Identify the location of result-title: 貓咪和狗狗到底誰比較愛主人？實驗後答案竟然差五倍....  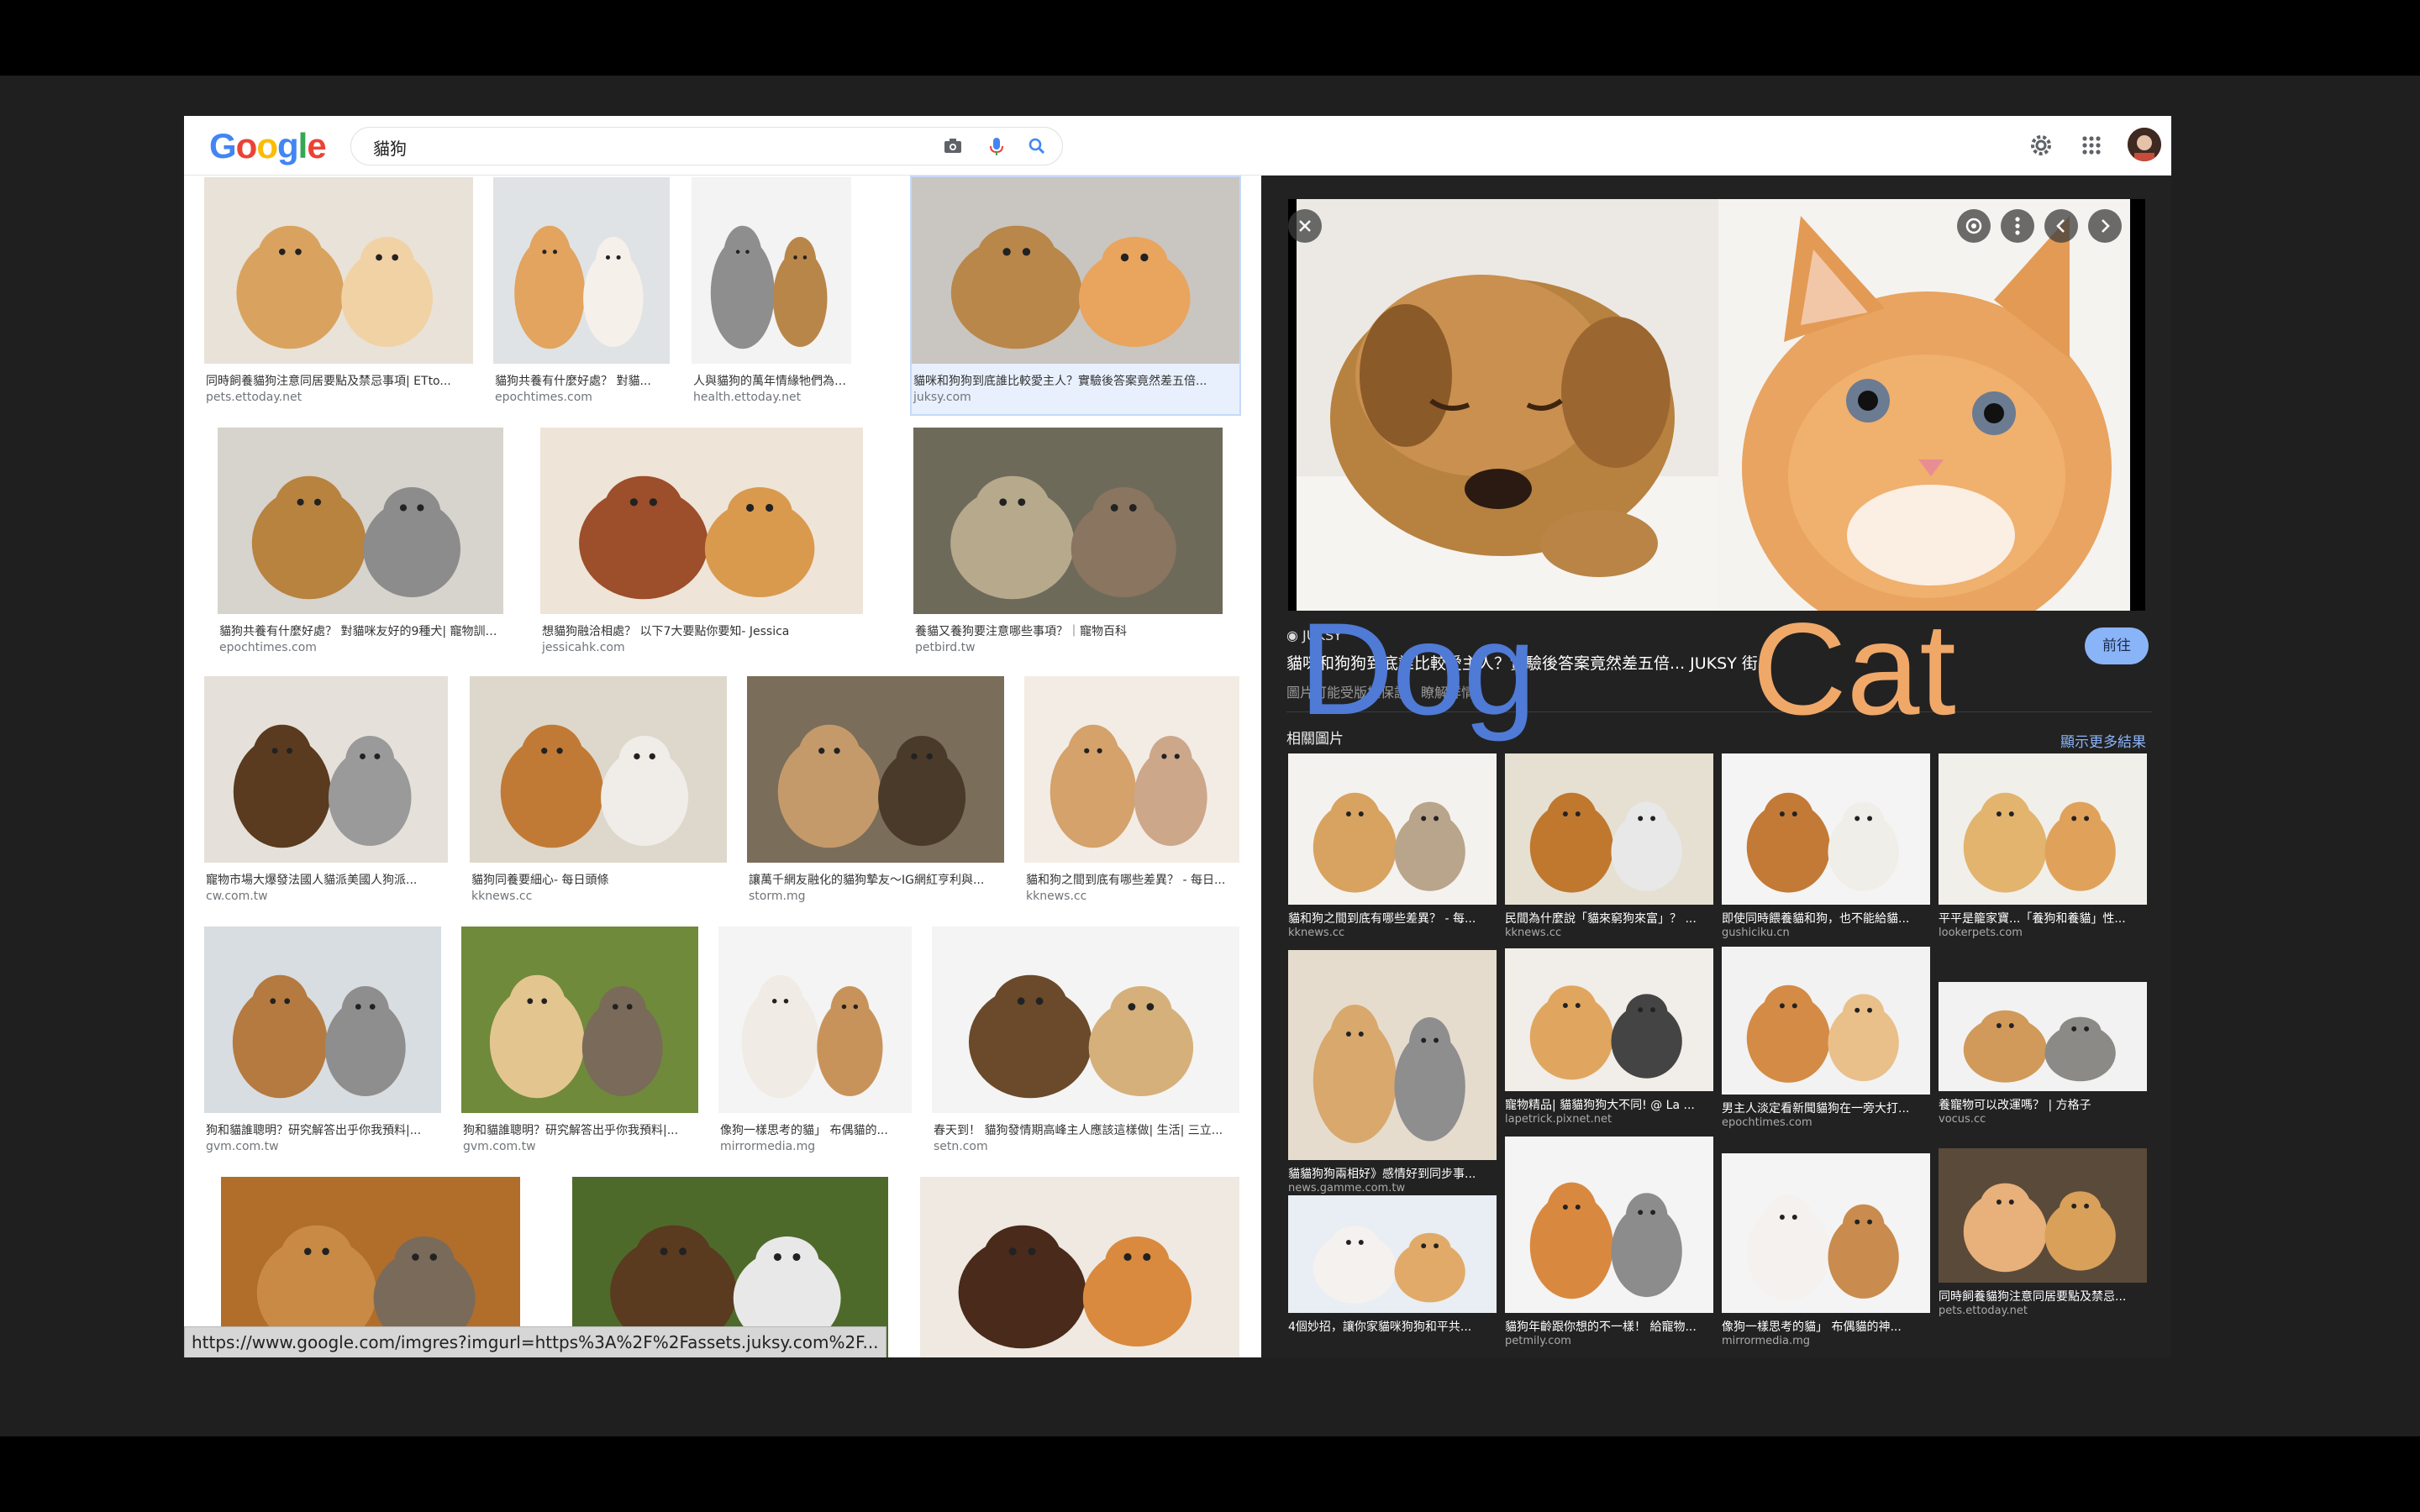
(1075, 380).